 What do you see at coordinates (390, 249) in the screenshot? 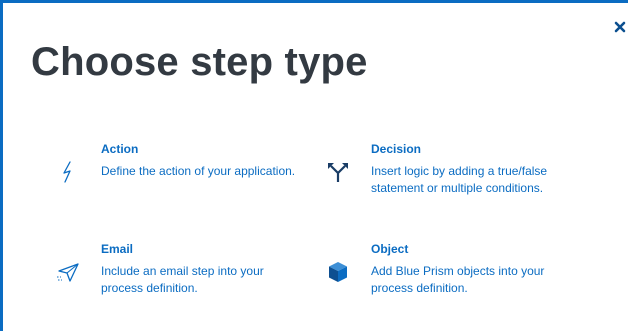
I see `step-option-title: Object` at bounding box center [390, 249].